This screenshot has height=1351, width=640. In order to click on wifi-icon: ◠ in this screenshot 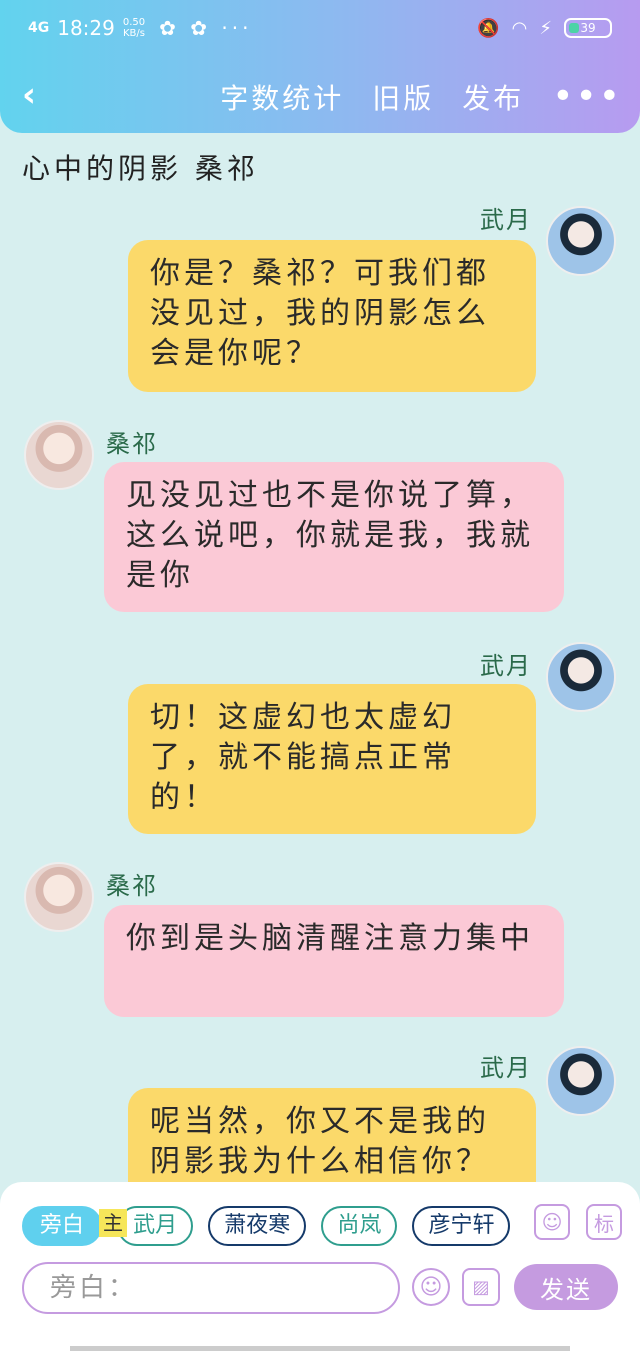, I will do `click(519, 28)`.